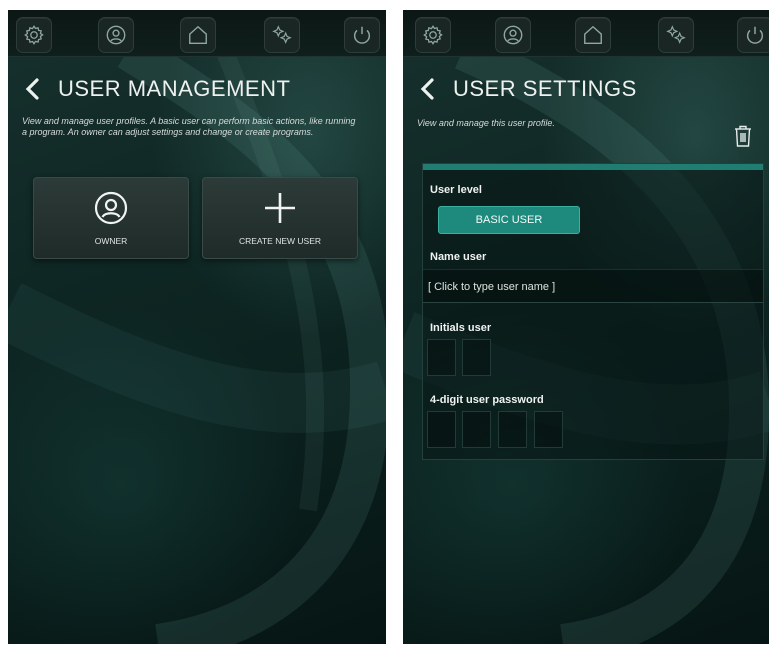 The image size is (769, 645). Describe the element at coordinates (545, 88) in the screenshot. I see `page-title: USER SETTINGS` at that location.